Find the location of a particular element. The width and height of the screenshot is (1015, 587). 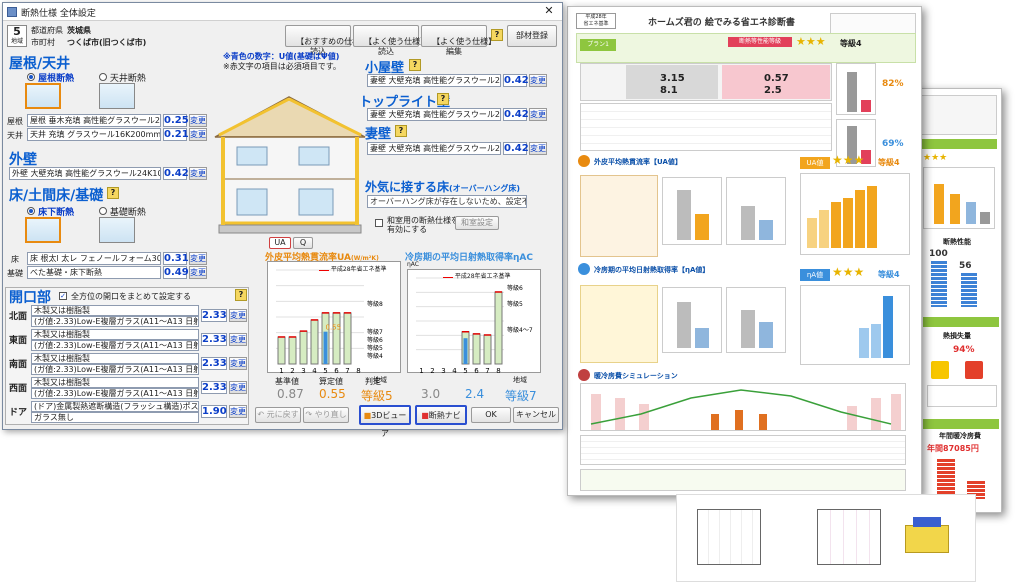

ok-button: OK is located at coordinates (491, 415).